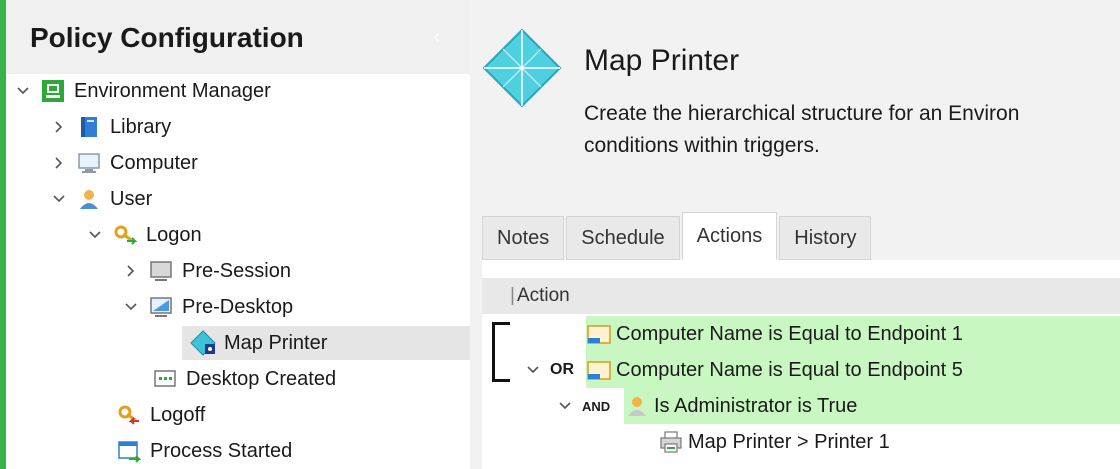  What do you see at coordinates (543, 295) in the screenshot?
I see `column-header-label: Action` at bounding box center [543, 295].